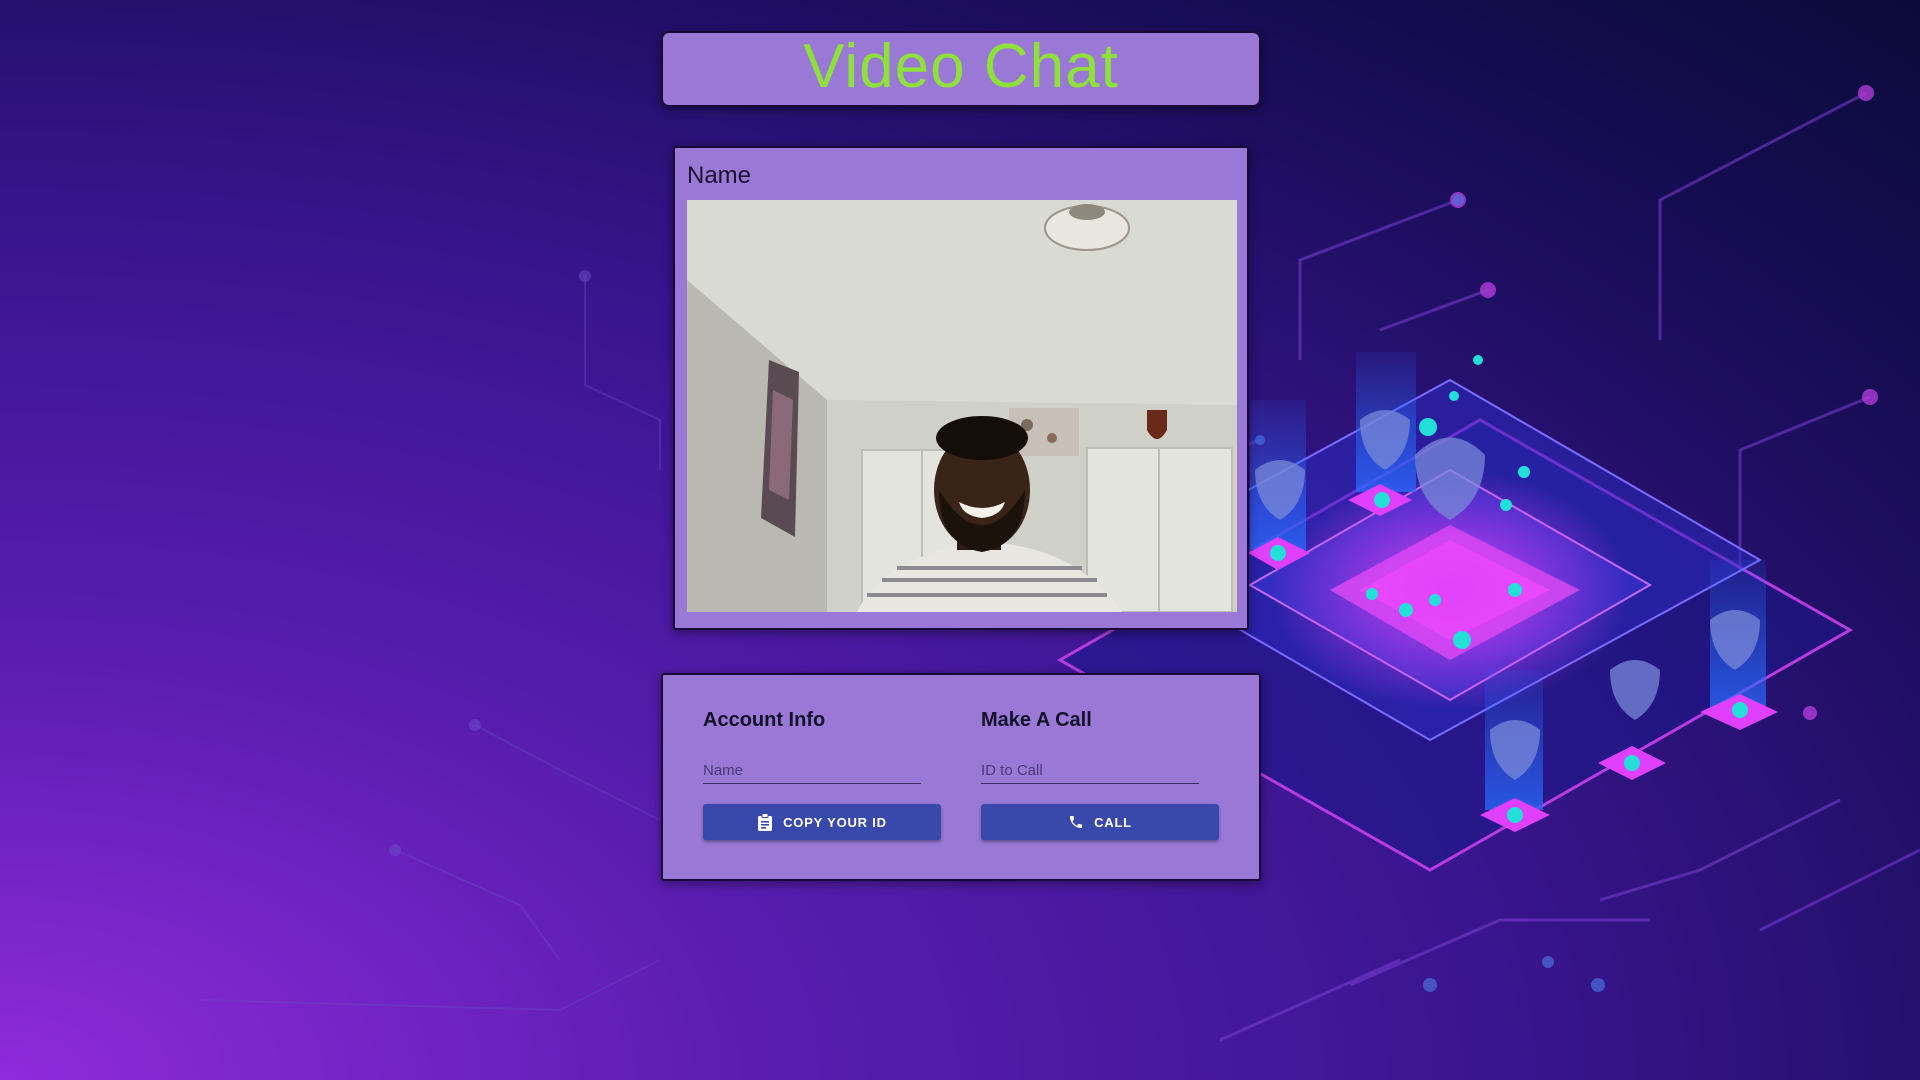  I want to click on webcam-scene, so click(962, 406).